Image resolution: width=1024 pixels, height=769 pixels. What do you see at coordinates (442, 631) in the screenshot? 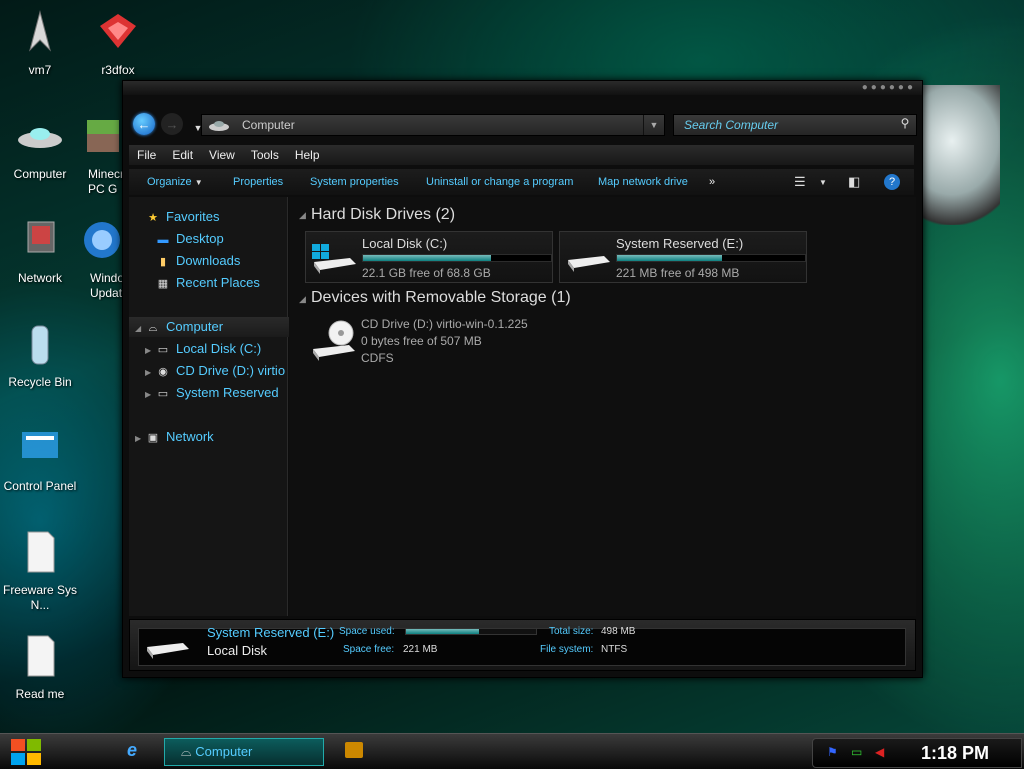
I see `details-usage-fill` at bounding box center [442, 631].